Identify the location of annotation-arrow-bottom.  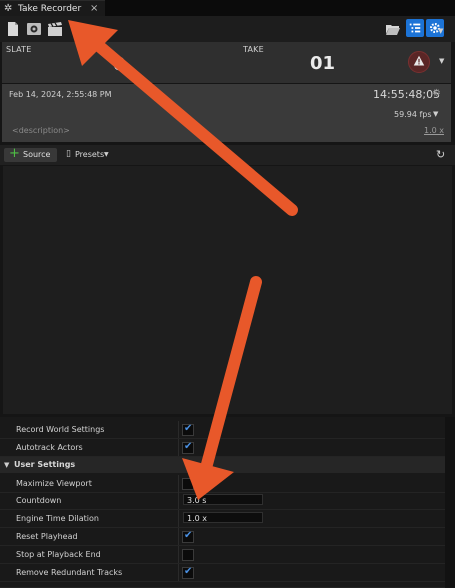
(231, 375).